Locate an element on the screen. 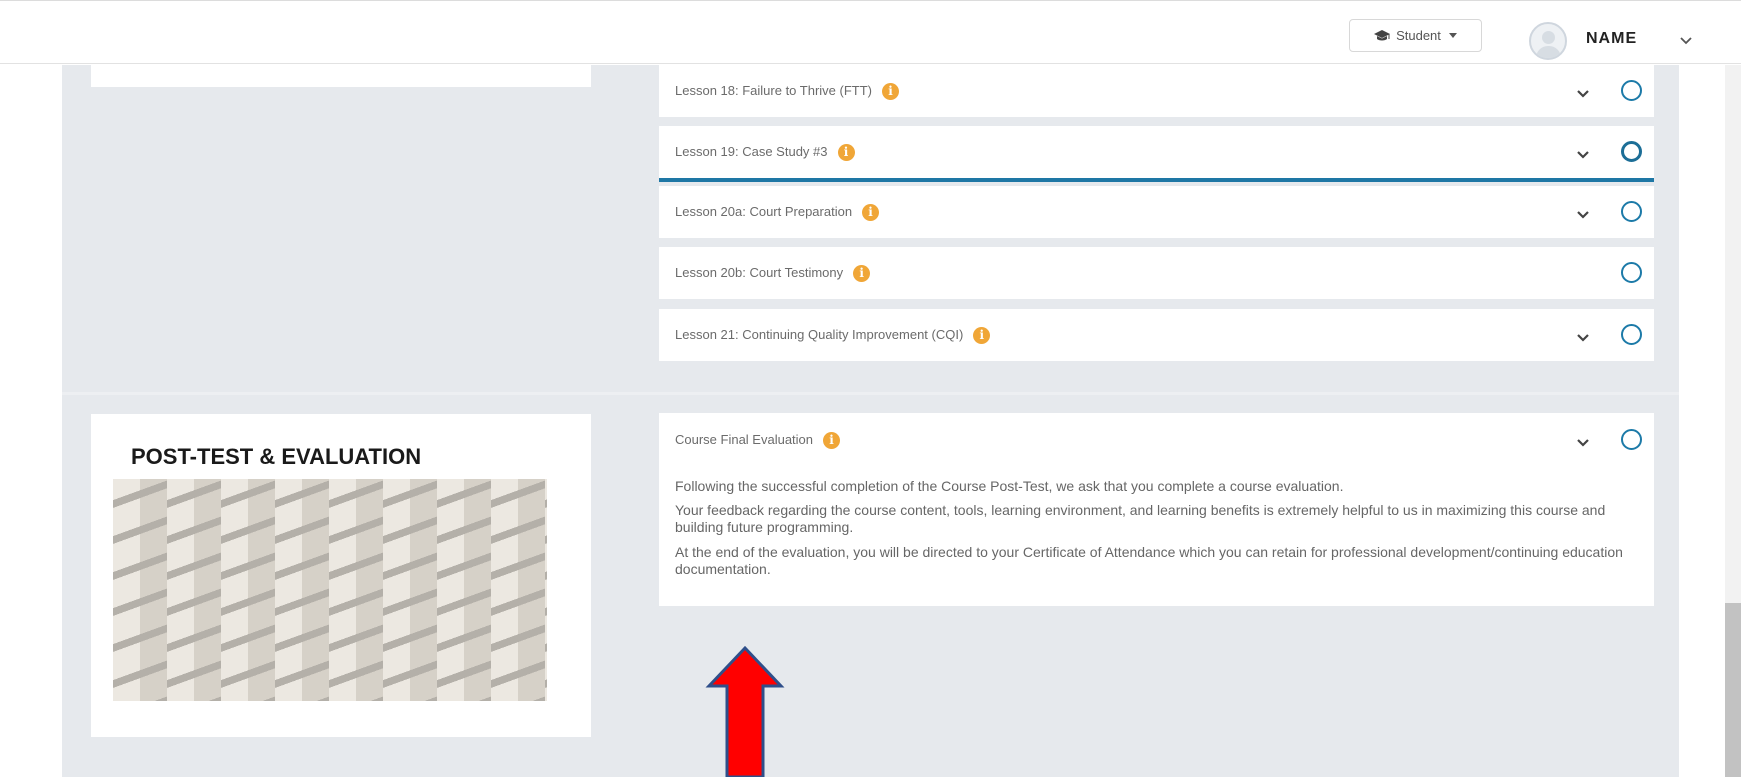  lesson-label: Lesson 19: Case Study #3 is located at coordinates (751, 151).